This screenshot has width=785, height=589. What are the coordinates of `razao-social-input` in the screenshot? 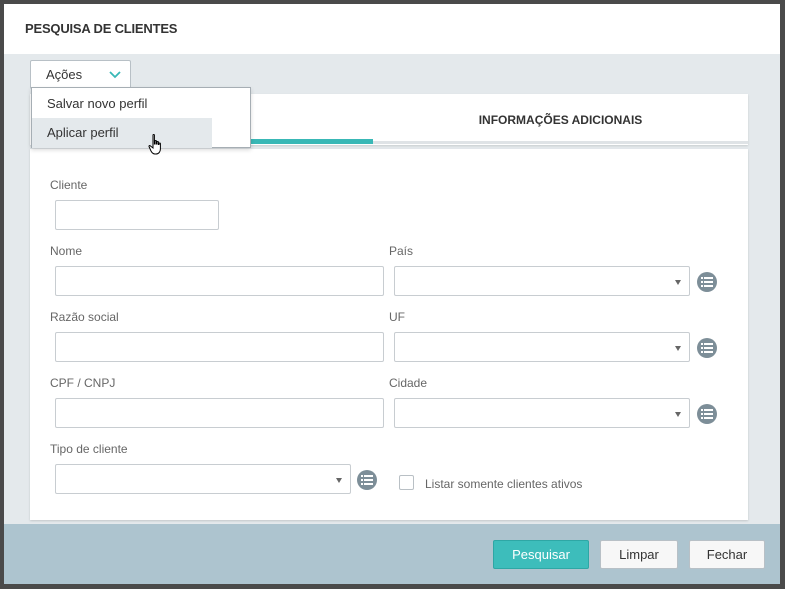 It's located at (219, 347).